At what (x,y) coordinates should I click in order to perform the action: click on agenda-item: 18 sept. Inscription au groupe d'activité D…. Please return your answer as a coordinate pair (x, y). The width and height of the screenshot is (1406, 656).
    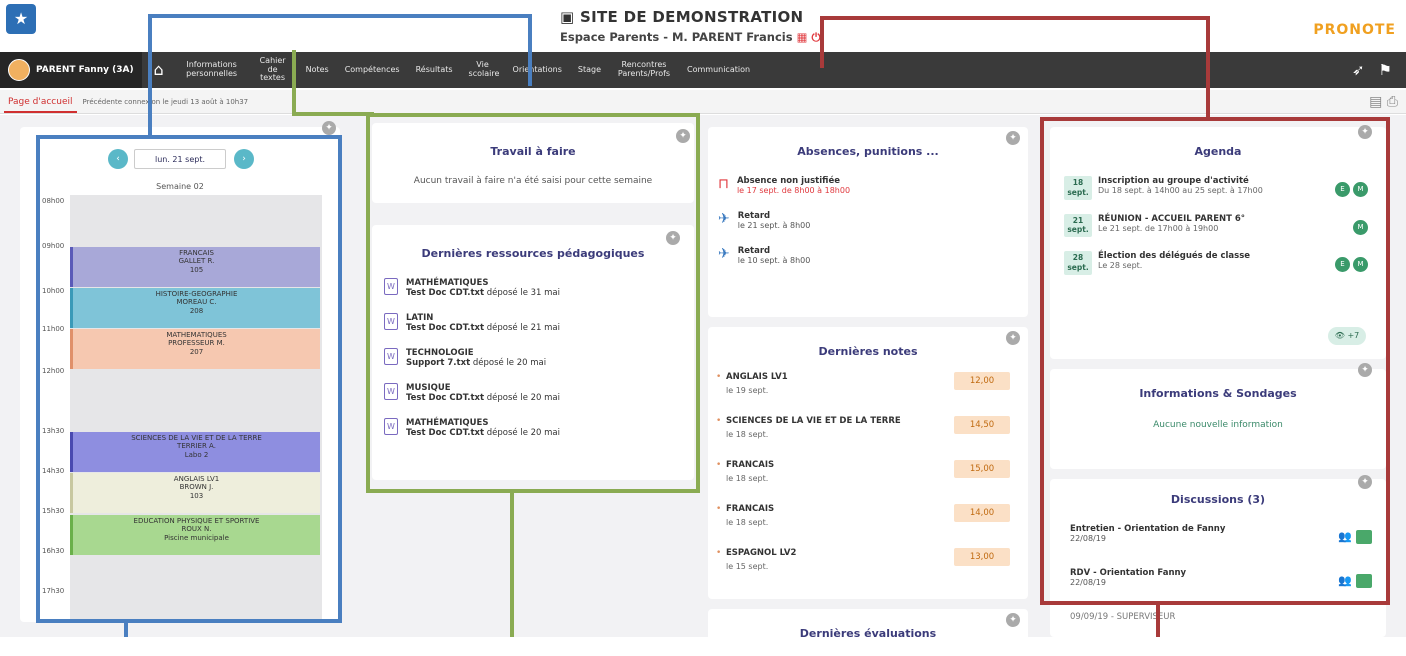
    Looking at the image, I should click on (1225, 188).